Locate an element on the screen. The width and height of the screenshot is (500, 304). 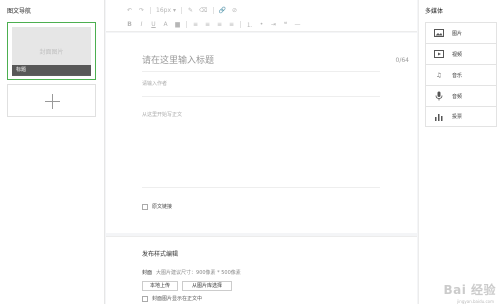
media-item-label: 音频 is located at coordinates (457, 96).